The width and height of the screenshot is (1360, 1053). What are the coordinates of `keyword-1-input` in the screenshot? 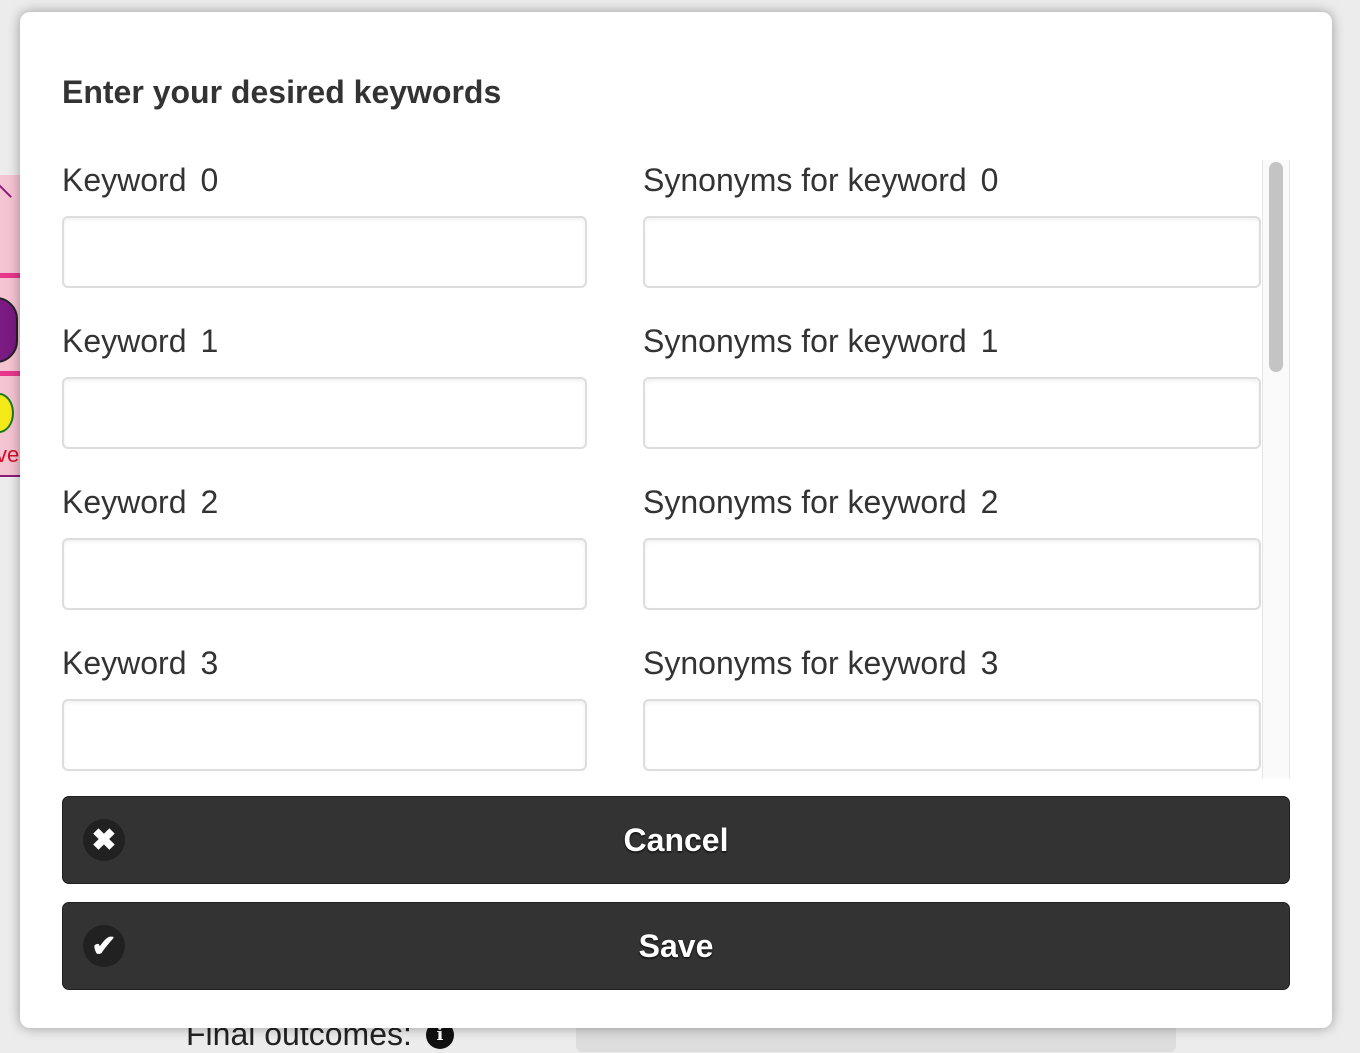 It's located at (324, 413).